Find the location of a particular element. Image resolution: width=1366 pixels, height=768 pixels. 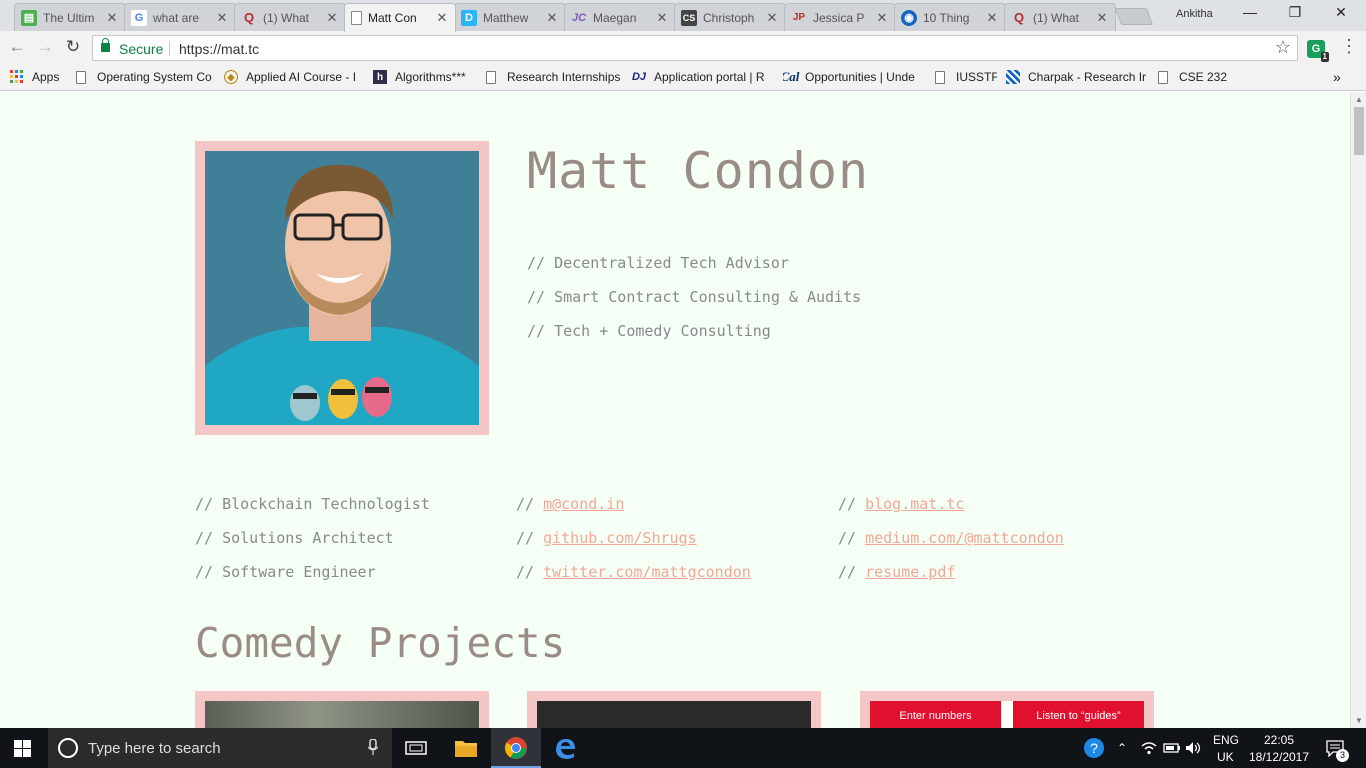

volume-icon is located at coordinates (1194, 748).